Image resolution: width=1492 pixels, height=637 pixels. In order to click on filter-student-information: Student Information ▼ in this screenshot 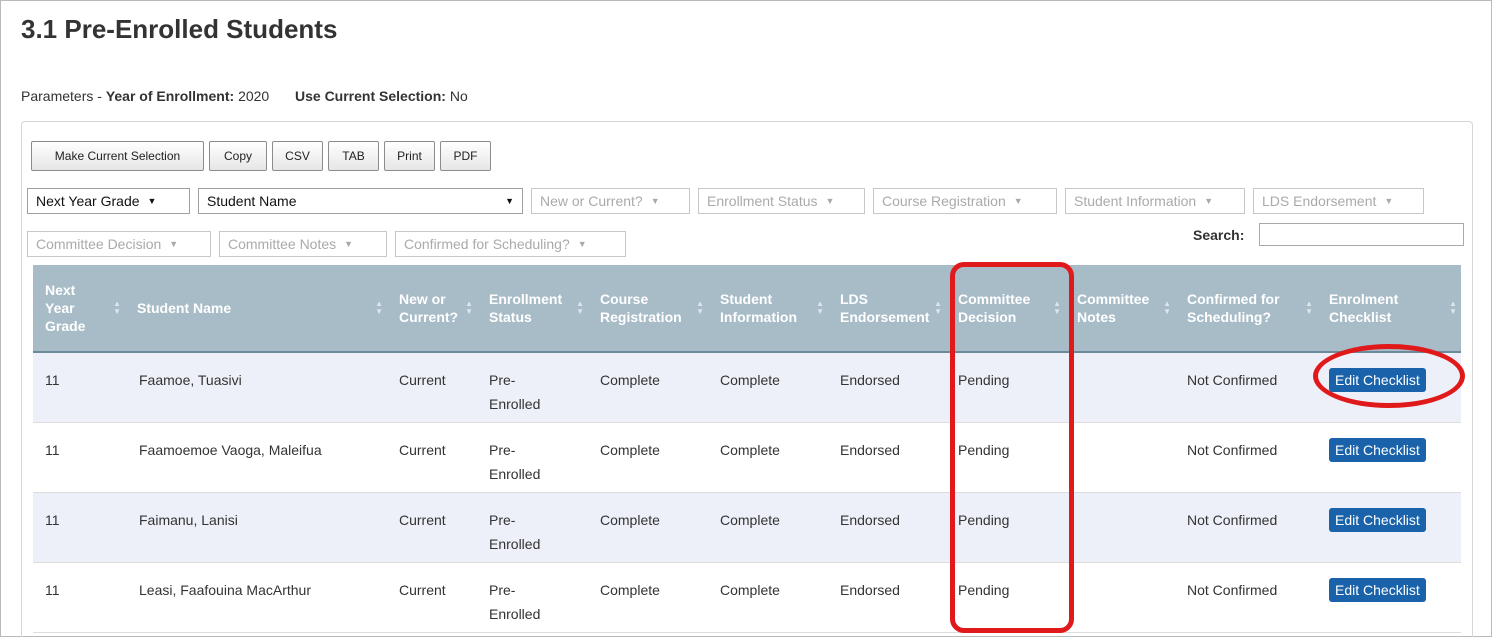, I will do `click(1155, 201)`.